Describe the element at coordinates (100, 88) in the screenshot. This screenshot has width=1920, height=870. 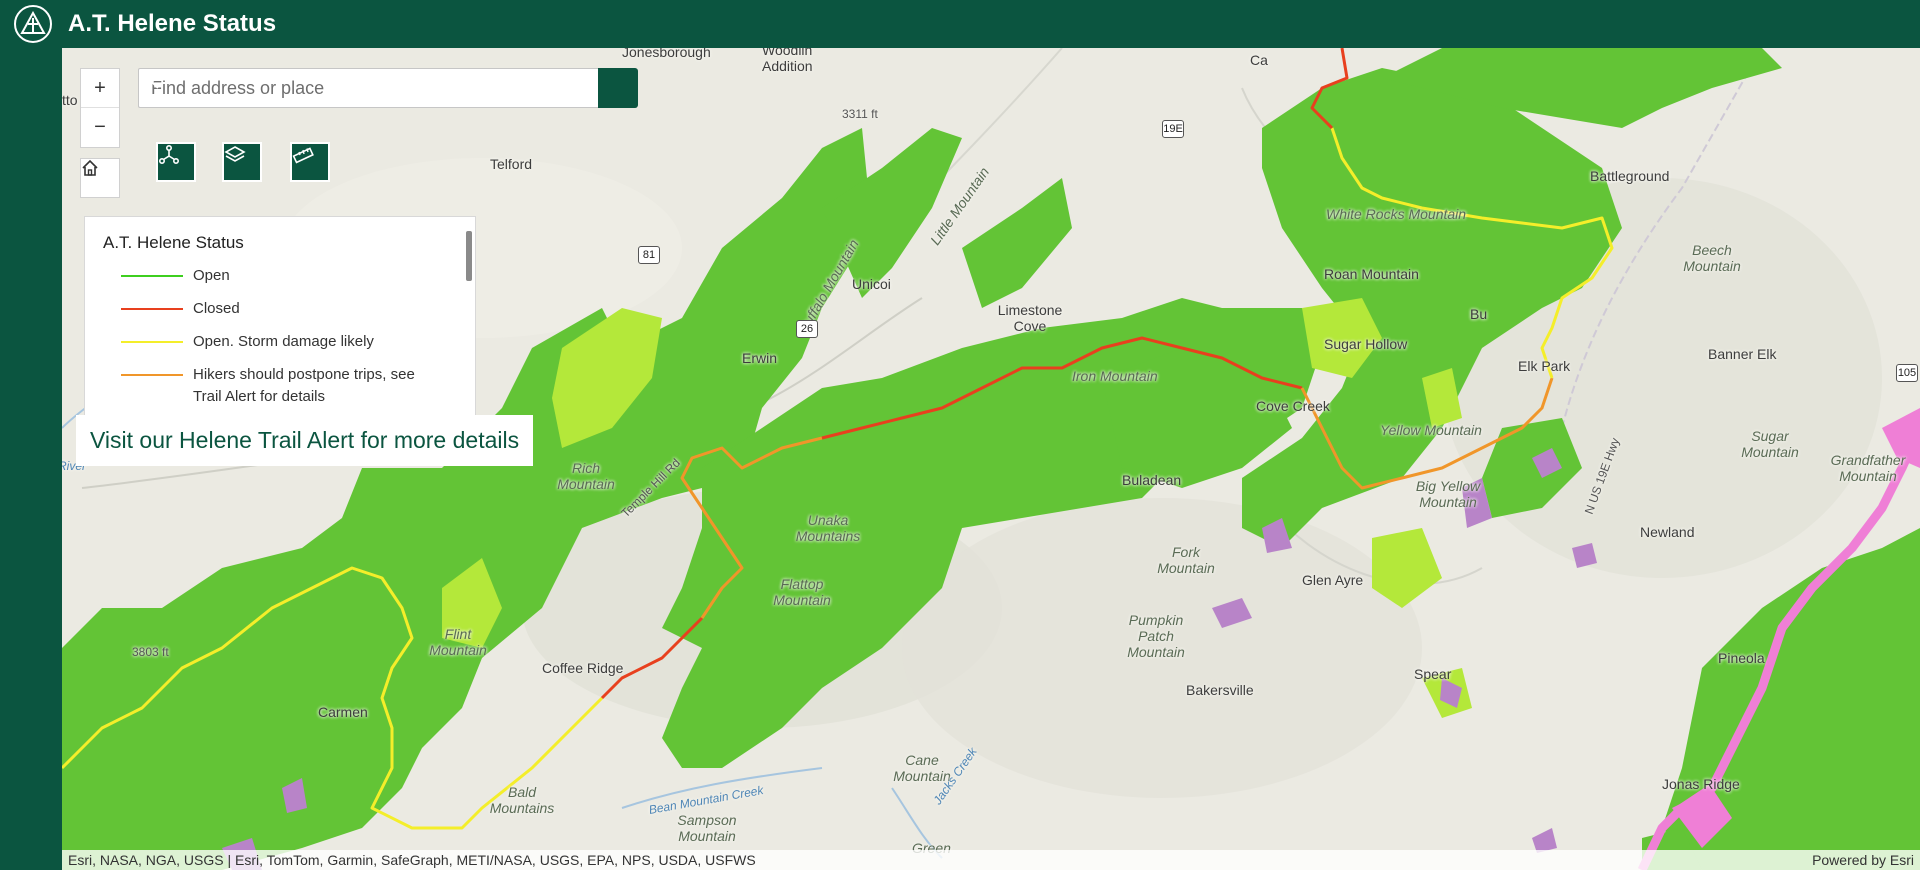
I see `zoom-in-button: +` at that location.